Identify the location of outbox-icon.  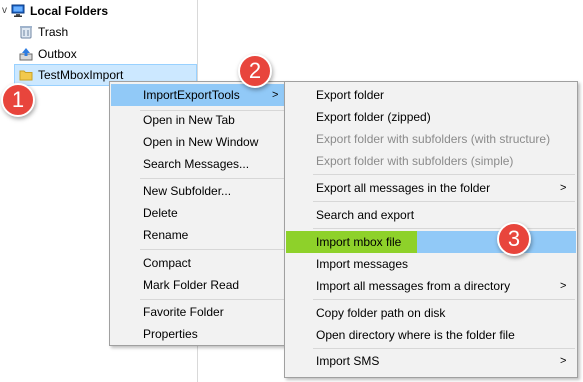
(26, 54).